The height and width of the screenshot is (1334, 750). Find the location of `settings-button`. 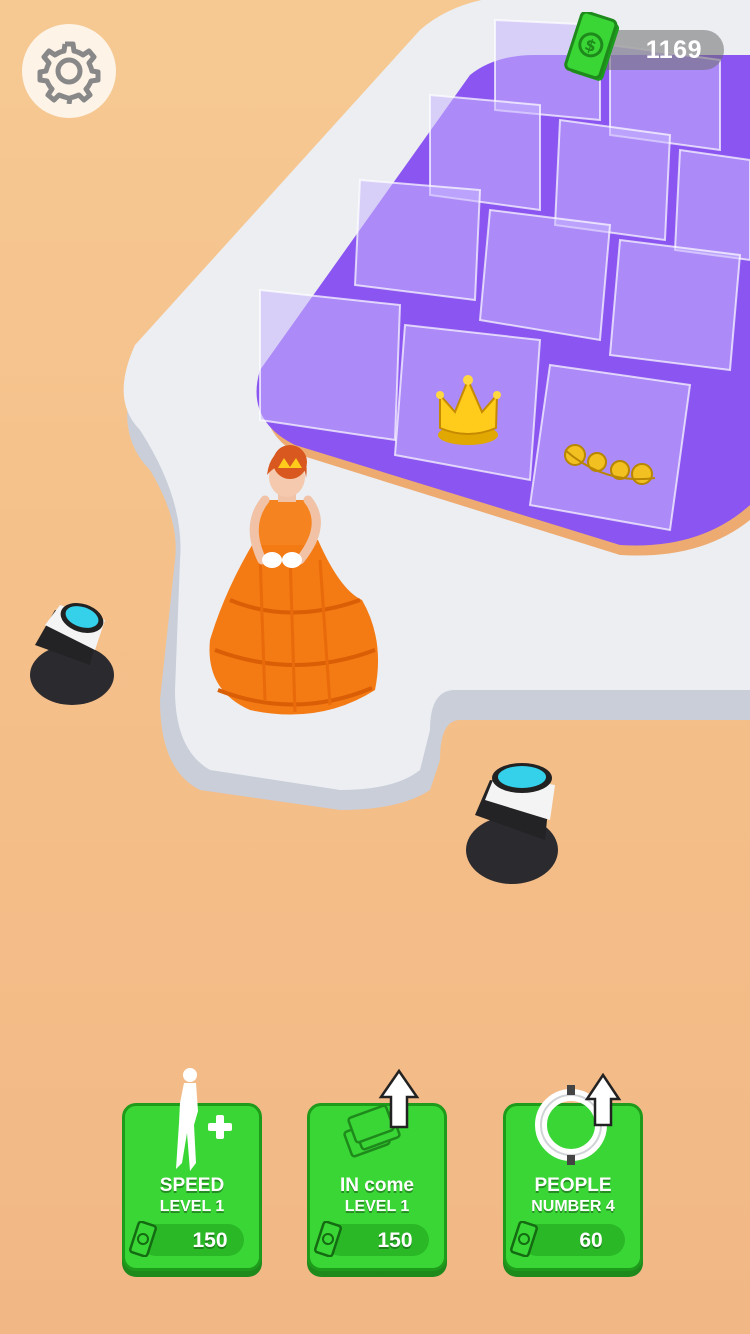

settings-button is located at coordinates (69, 71).